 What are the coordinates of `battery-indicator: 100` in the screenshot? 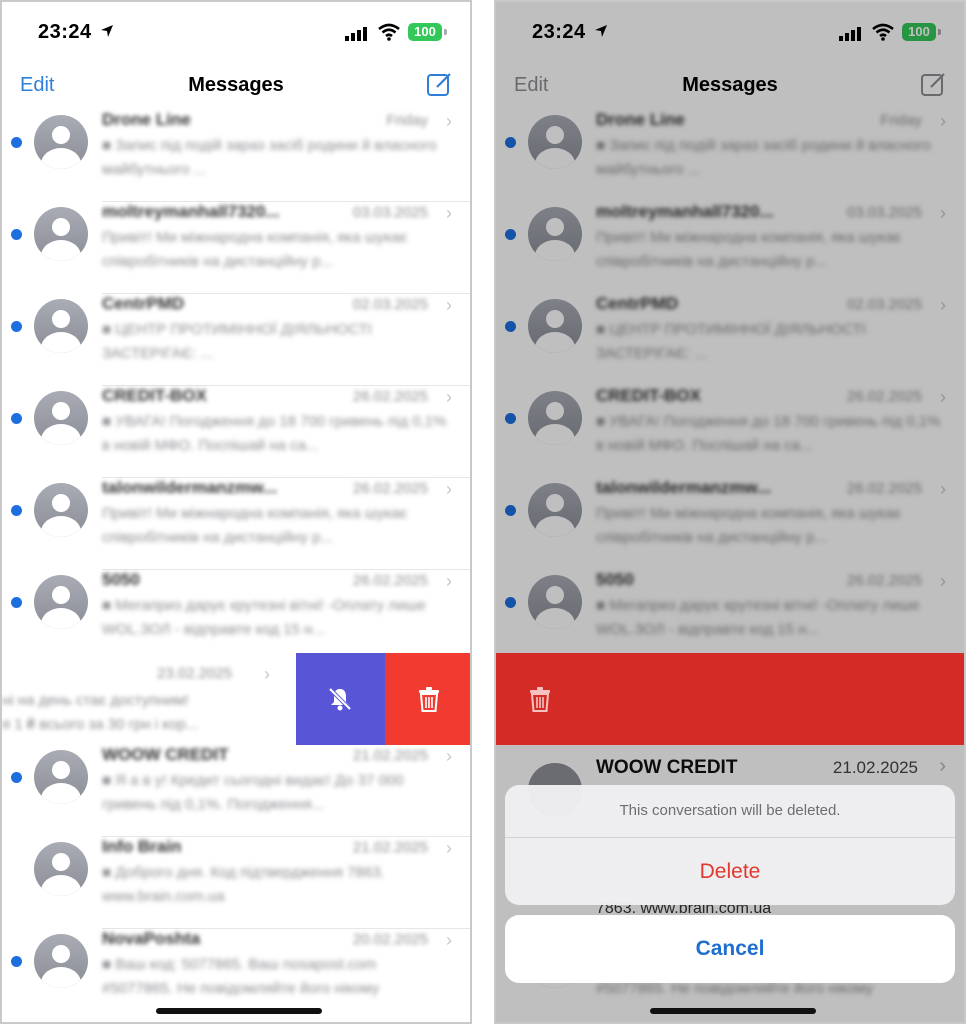 It's located at (425, 32).